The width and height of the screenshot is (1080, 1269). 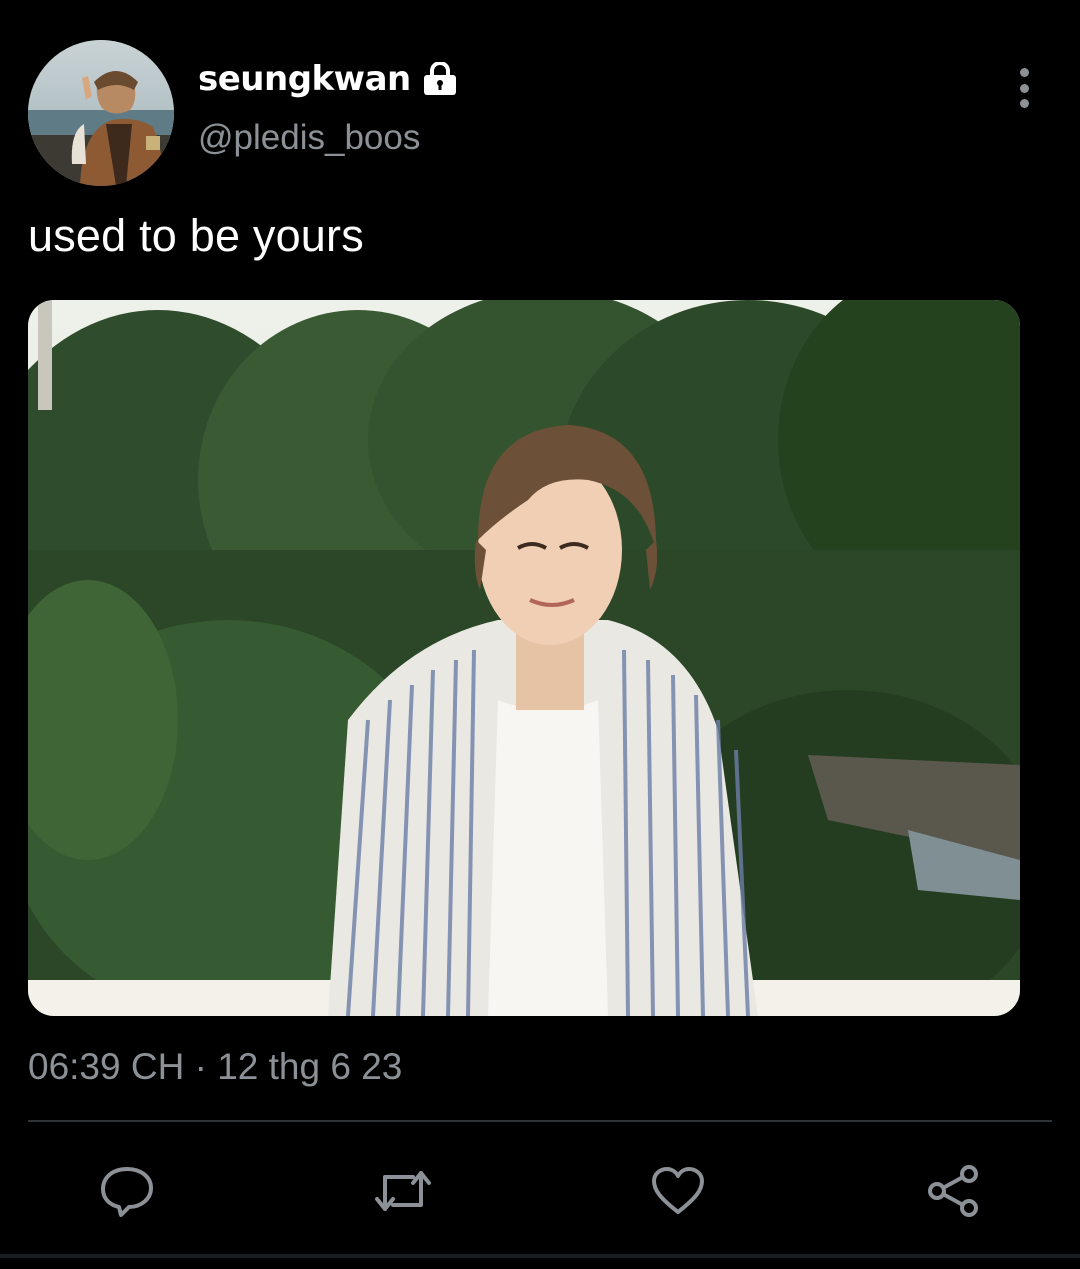 What do you see at coordinates (304, 79) in the screenshot?
I see `display-name: seungkwan` at bounding box center [304, 79].